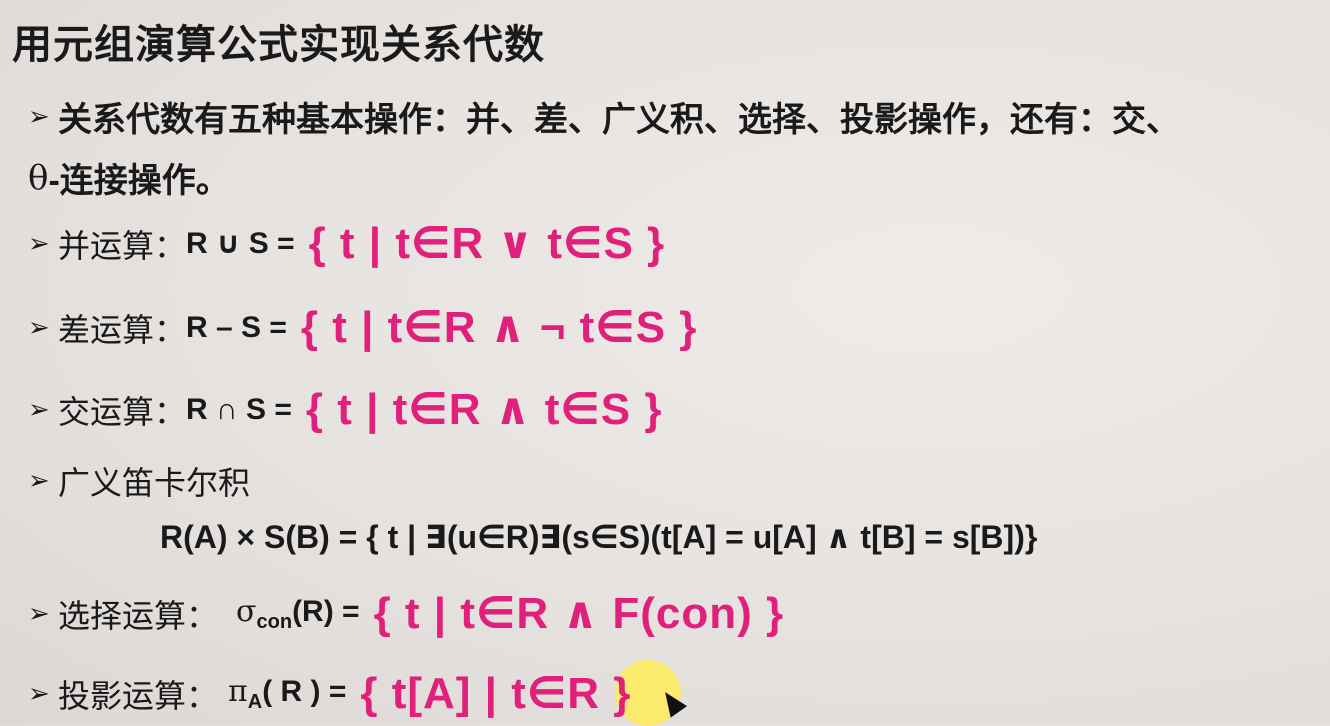 Image resolution: width=1330 pixels, height=726 pixels. I want to click on intro-line-1: ➢ 关系代数有五种基本操作：并、差、广义积、选择、投影操作，还有：交、, so click(604, 116).